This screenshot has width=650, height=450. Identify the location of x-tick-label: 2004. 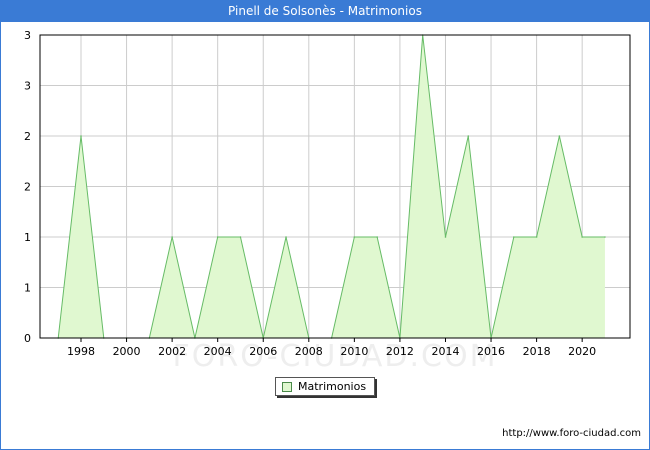
(218, 351).